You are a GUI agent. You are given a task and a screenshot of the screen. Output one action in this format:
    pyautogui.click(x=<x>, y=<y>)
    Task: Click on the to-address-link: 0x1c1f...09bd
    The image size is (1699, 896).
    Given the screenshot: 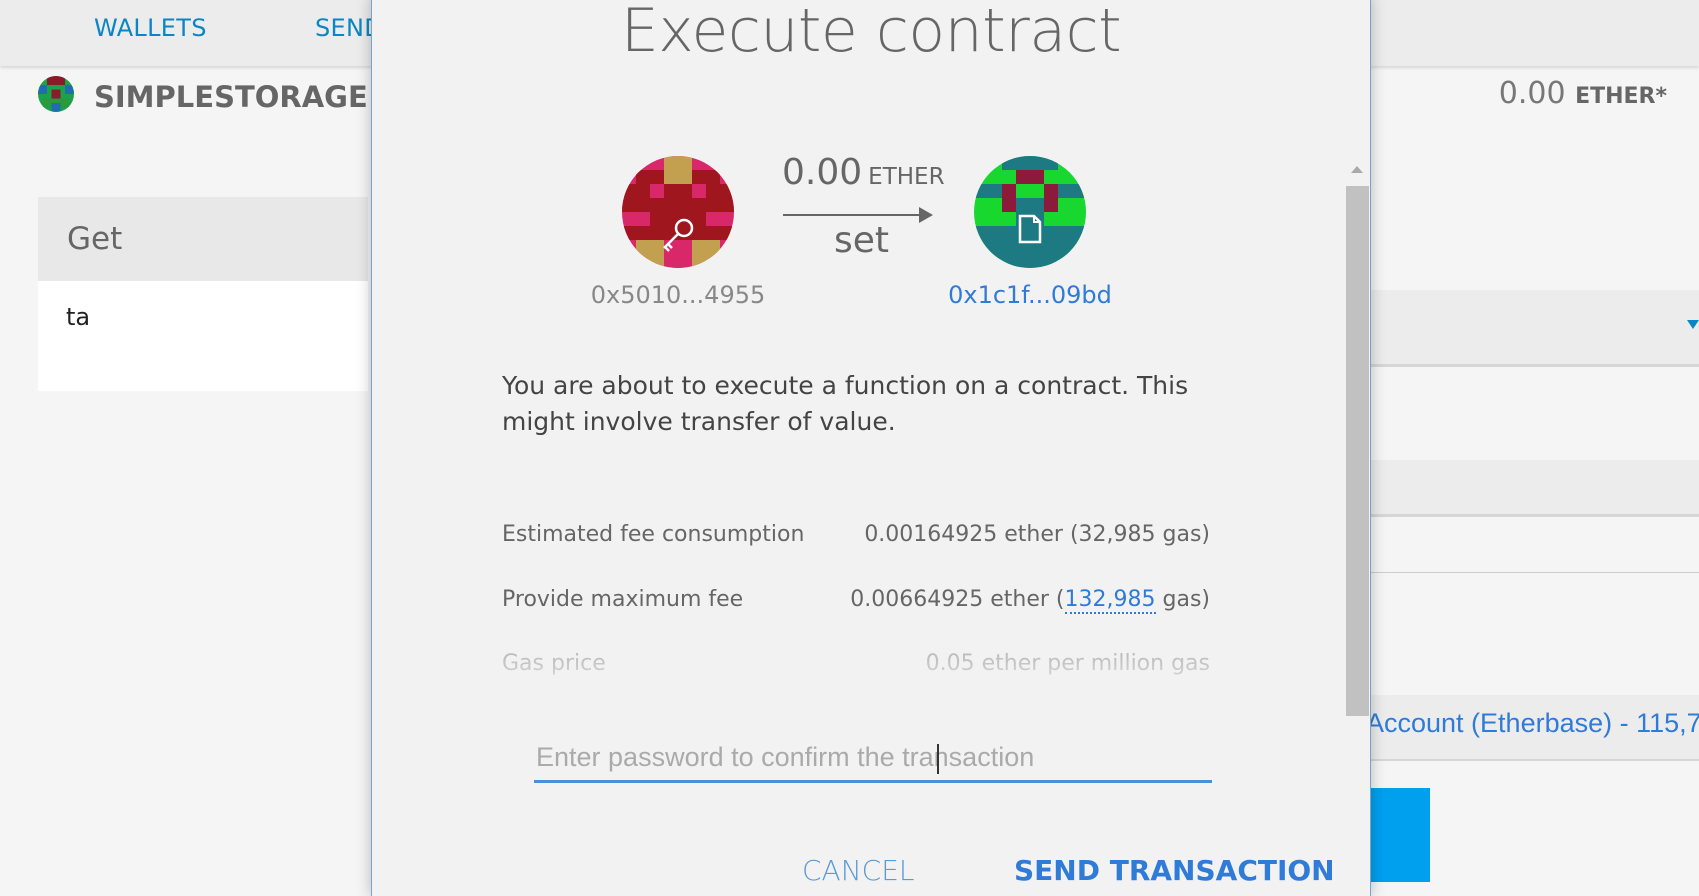 What is the action you would take?
    pyautogui.click(x=1030, y=295)
    